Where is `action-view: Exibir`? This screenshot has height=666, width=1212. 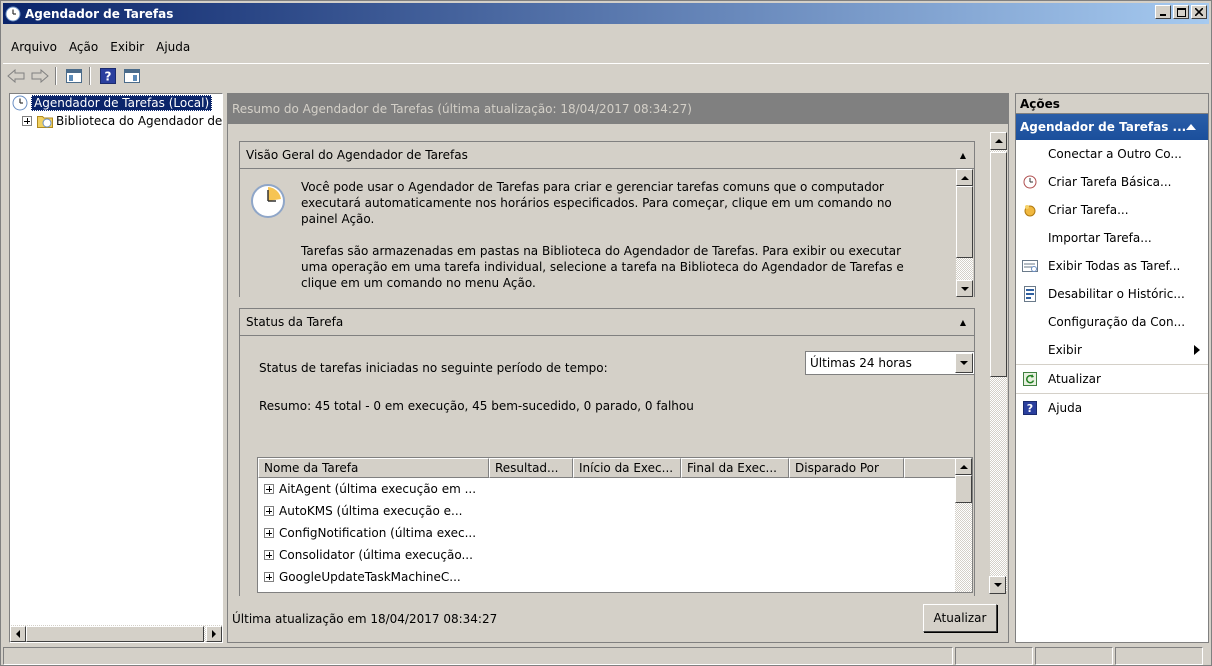 action-view: Exibir is located at coordinates (1112, 350).